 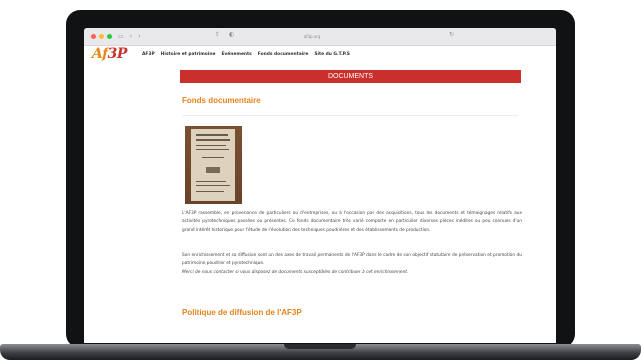 I want to click on nav-link-fonds: Fonds documentaire, so click(x=283, y=54).